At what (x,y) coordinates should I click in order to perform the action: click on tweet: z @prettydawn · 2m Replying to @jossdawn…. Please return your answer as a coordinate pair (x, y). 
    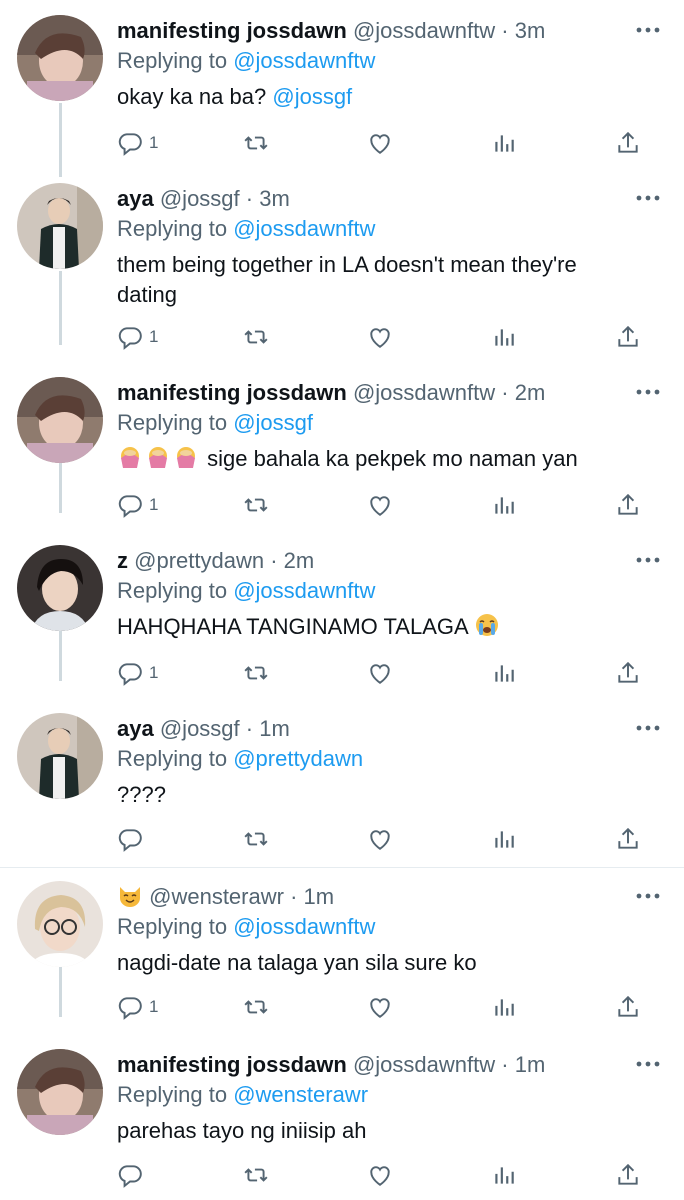
    Looking at the image, I should click on (342, 615).